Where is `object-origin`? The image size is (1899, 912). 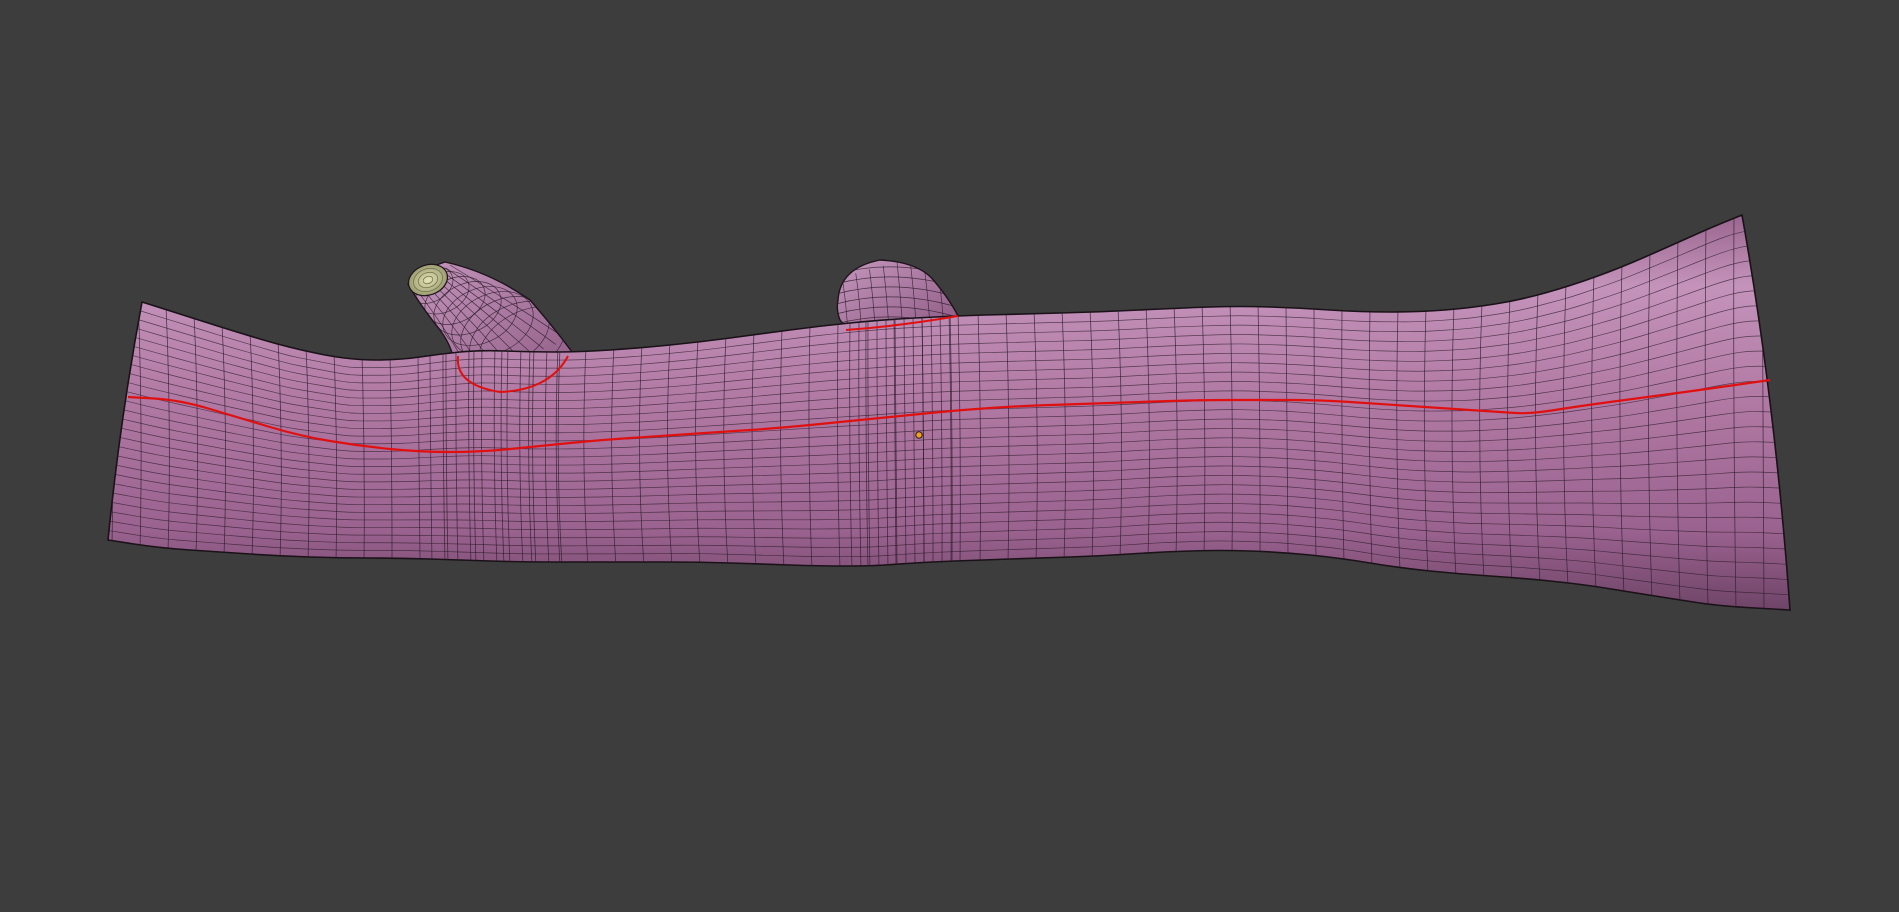
object-origin is located at coordinates (919, 435).